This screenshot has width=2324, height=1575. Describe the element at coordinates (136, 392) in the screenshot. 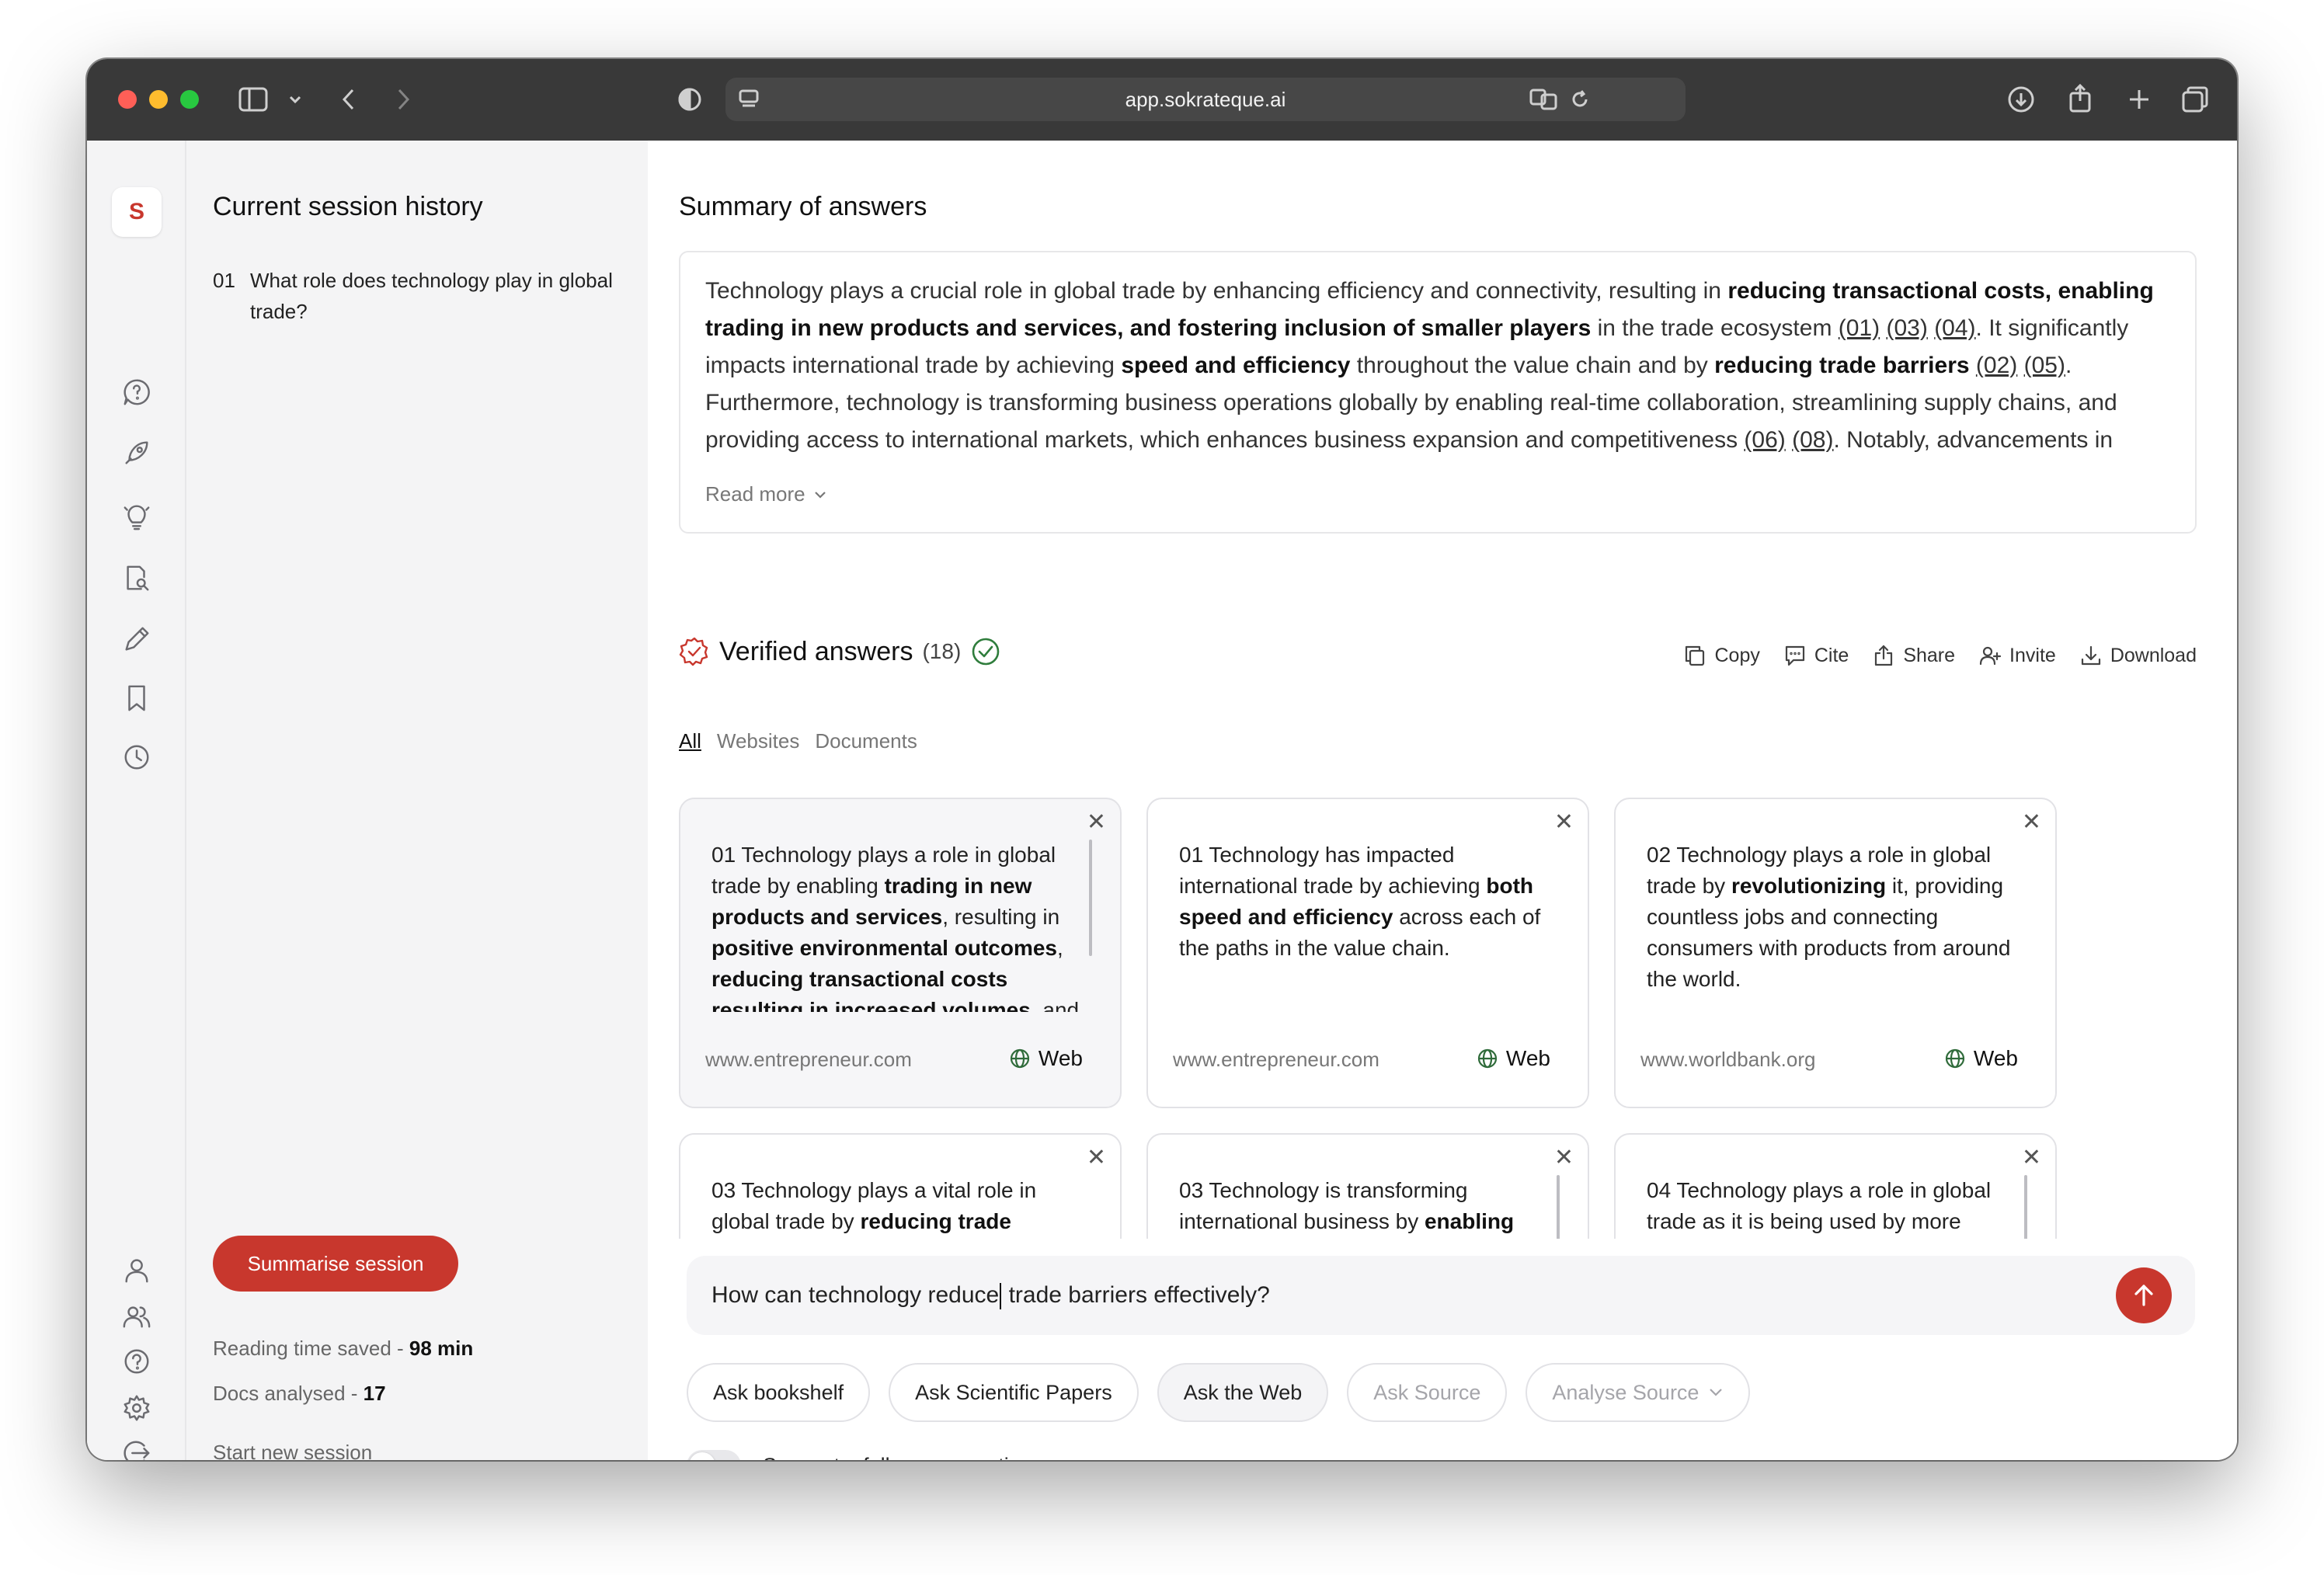

I see `help-chat-icon` at that location.